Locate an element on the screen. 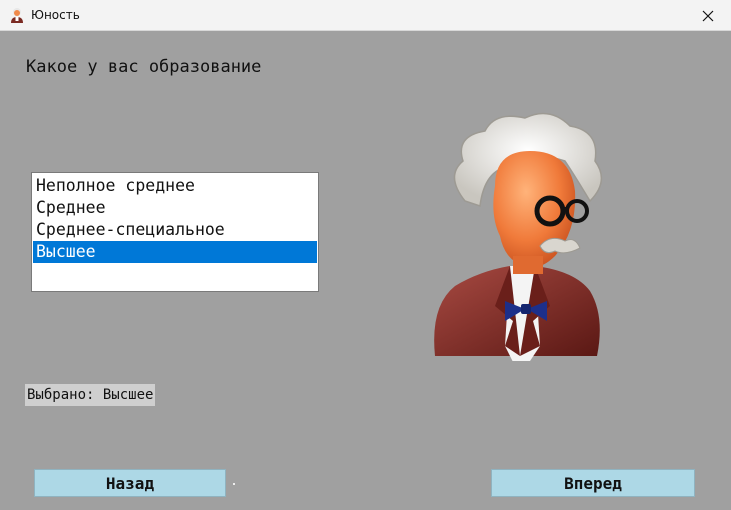 Image resolution: width=731 pixels, height=510 pixels. professor-avatar is located at coordinates (518, 236).